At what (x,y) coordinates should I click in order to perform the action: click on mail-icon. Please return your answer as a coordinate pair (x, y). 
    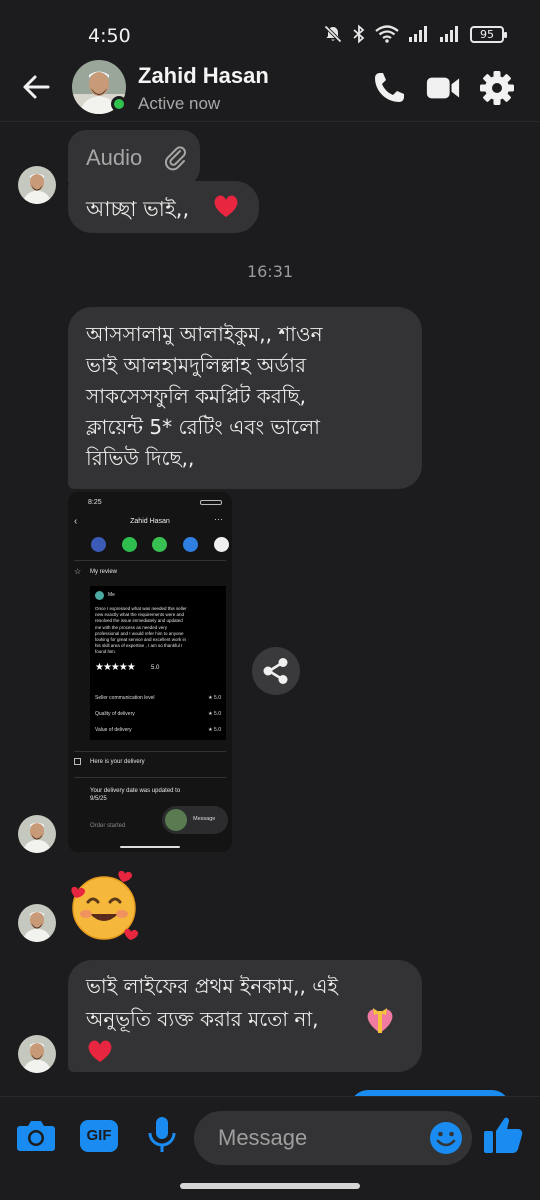
    Looking at the image, I should click on (190, 544).